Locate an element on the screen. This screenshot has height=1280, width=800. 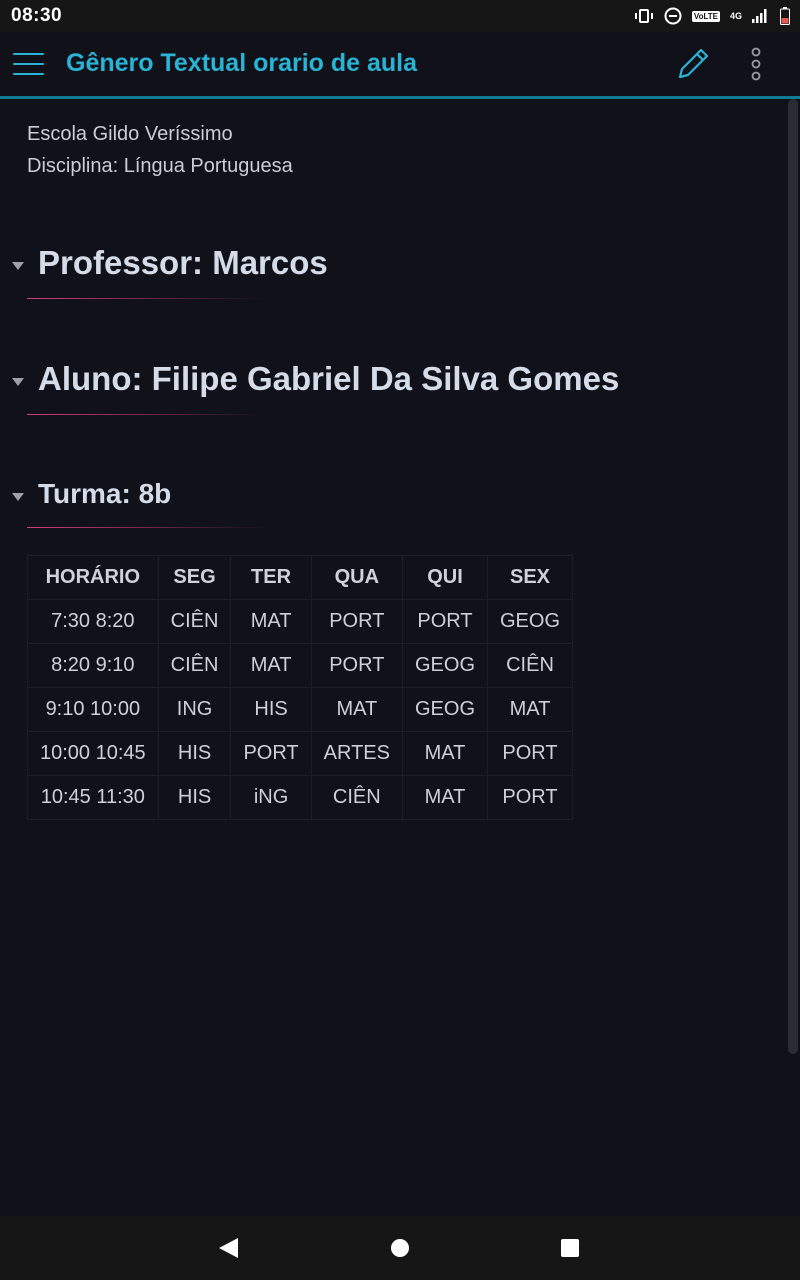
vibrate-icon is located at coordinates (644, 16).